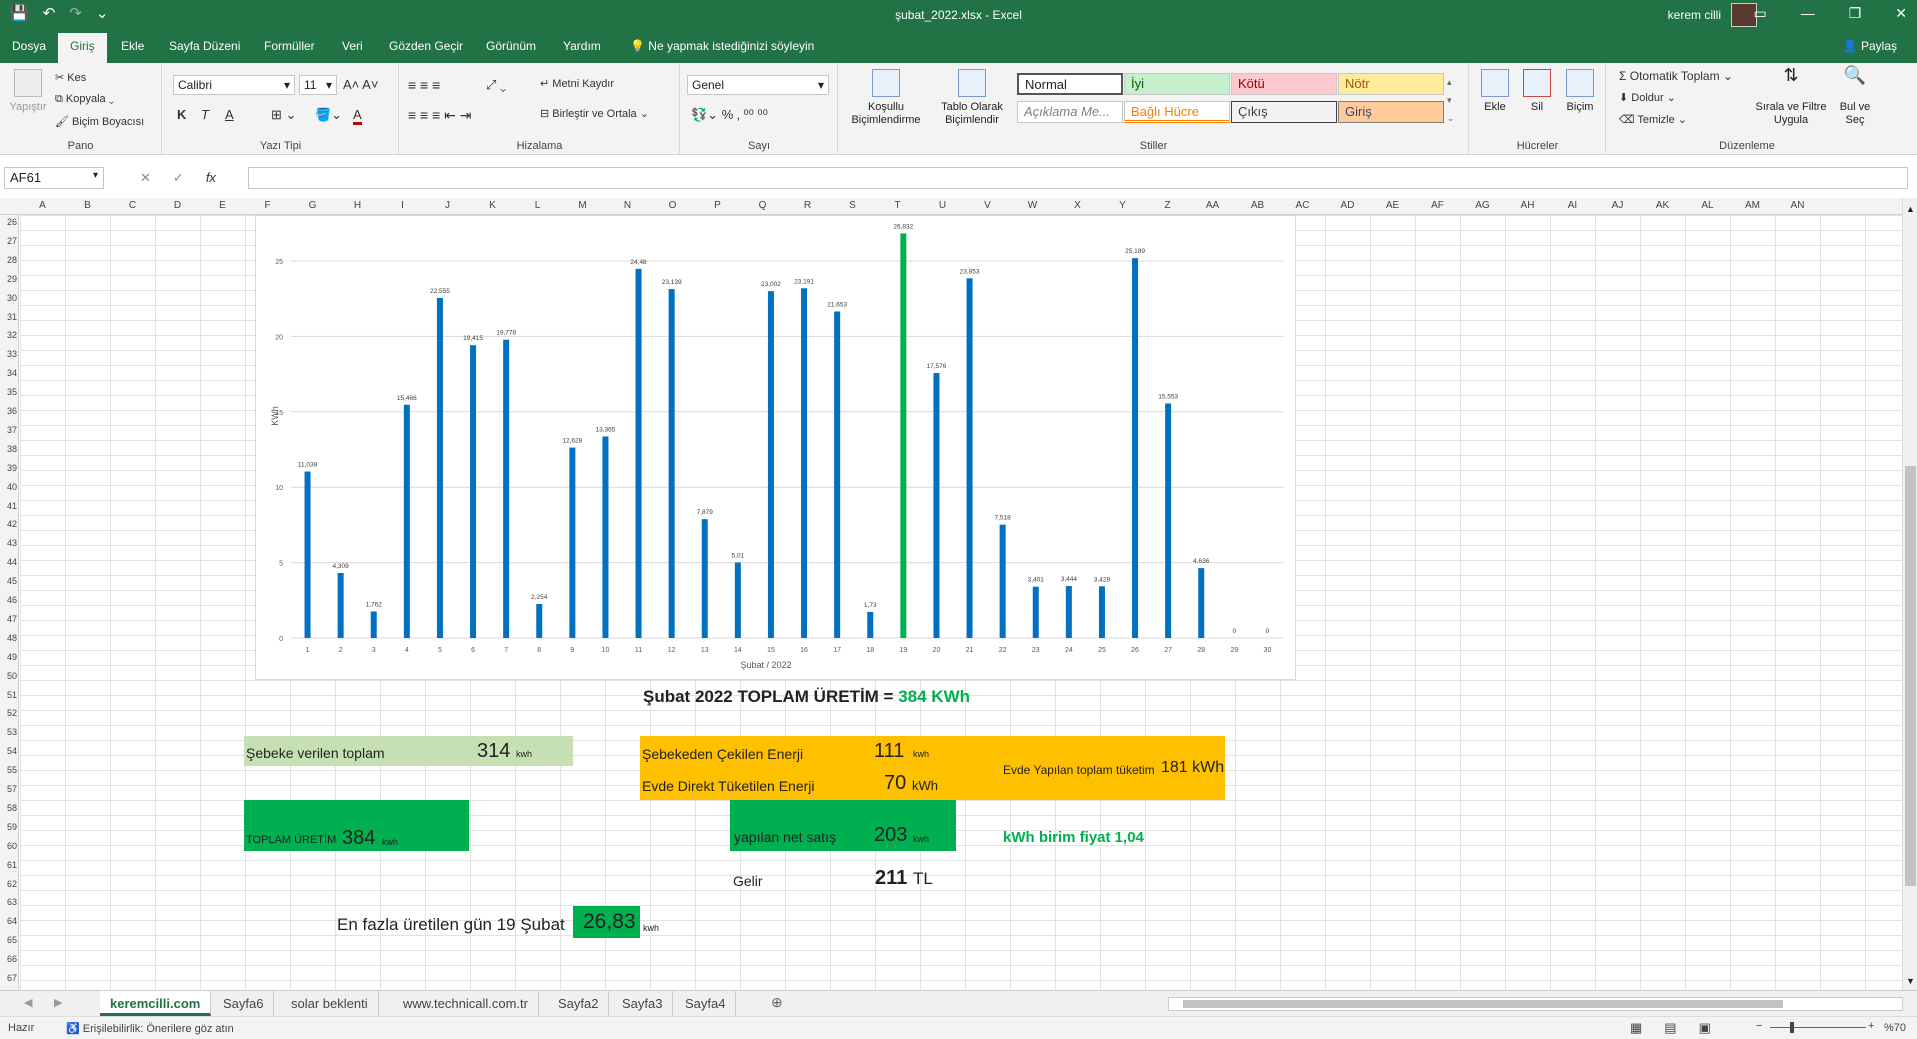 Image resolution: width=1917 pixels, height=1039 pixels. What do you see at coordinates (1284, 112) in the screenshot?
I see `style-output: Çıkış` at bounding box center [1284, 112].